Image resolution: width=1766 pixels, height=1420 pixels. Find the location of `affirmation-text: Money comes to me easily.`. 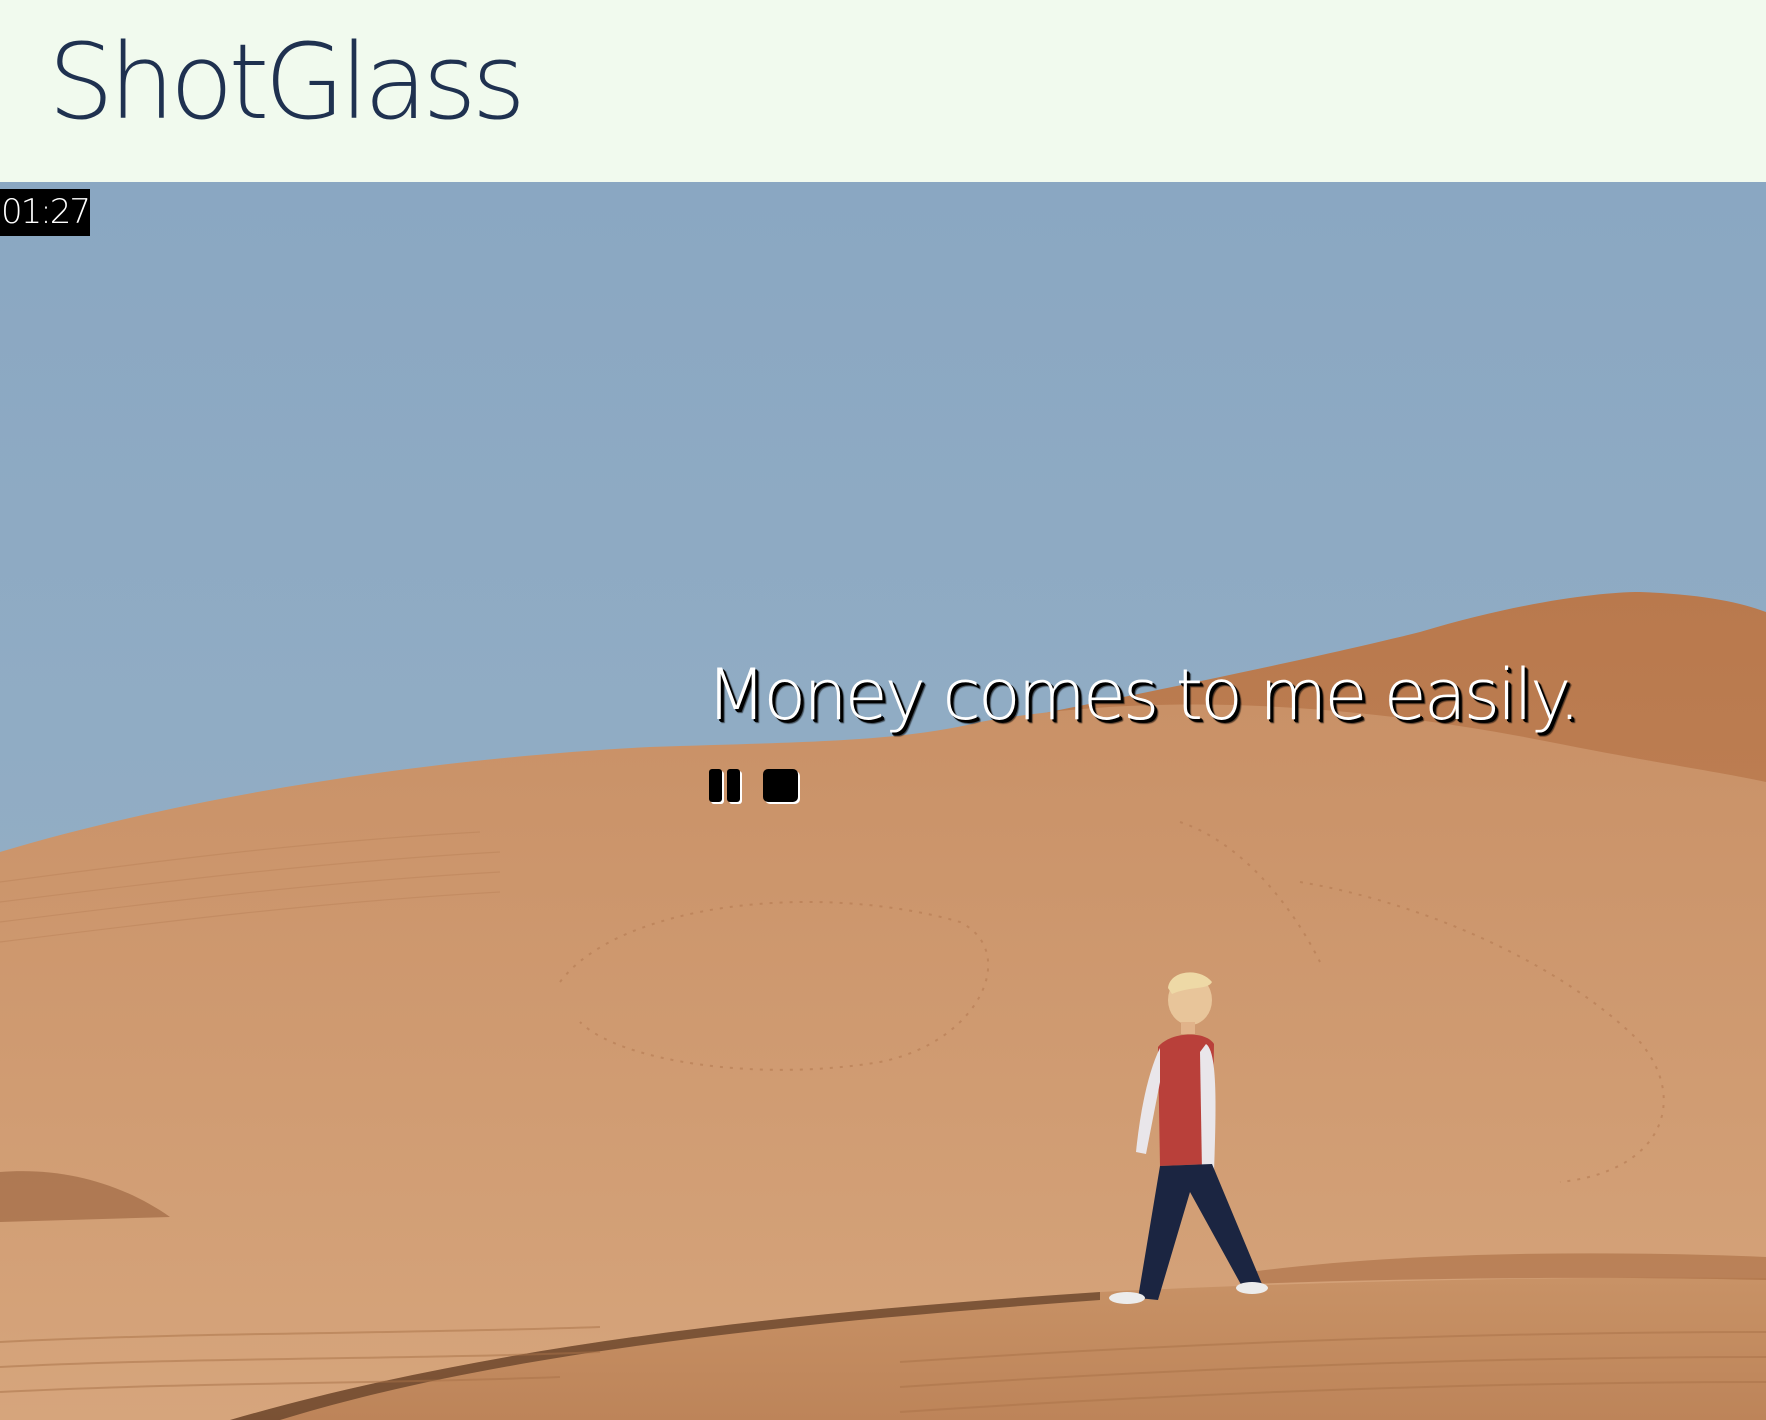

affirmation-text: Money comes to me easily. is located at coordinates (1143, 695).